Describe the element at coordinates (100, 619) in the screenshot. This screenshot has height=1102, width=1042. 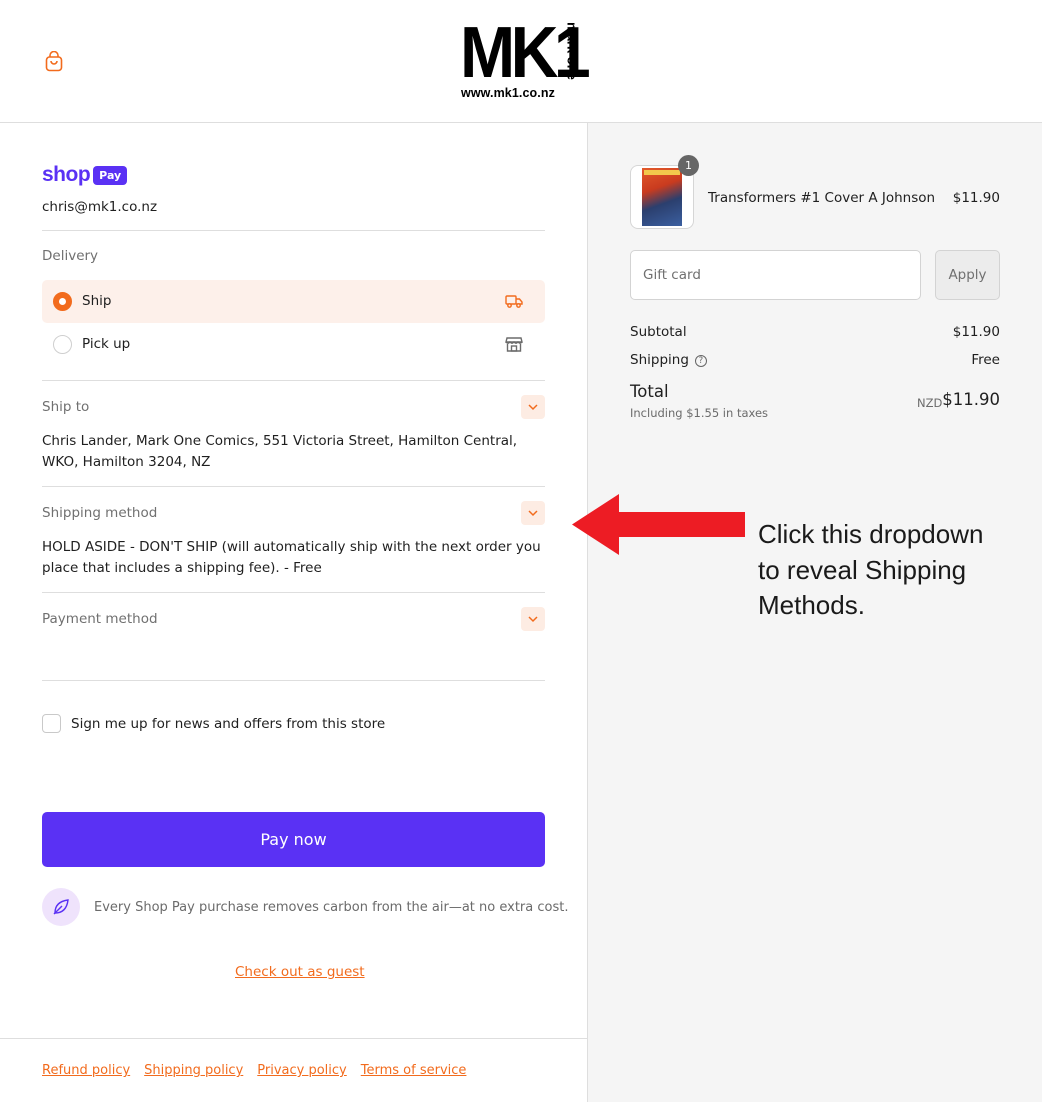
I see `payment-method-label: Payment method` at that location.